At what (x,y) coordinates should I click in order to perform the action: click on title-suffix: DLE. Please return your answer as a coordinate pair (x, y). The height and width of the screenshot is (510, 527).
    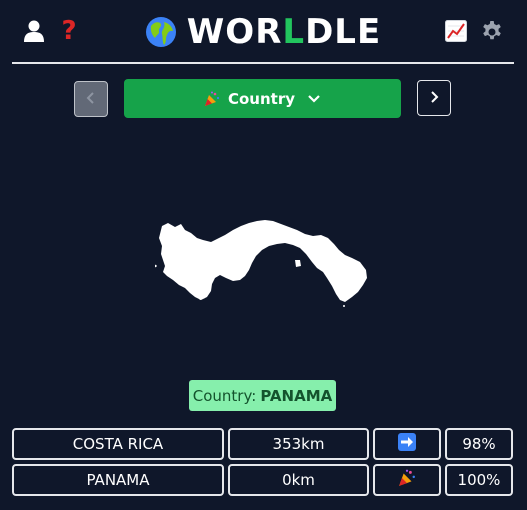
    Looking at the image, I should click on (343, 32).